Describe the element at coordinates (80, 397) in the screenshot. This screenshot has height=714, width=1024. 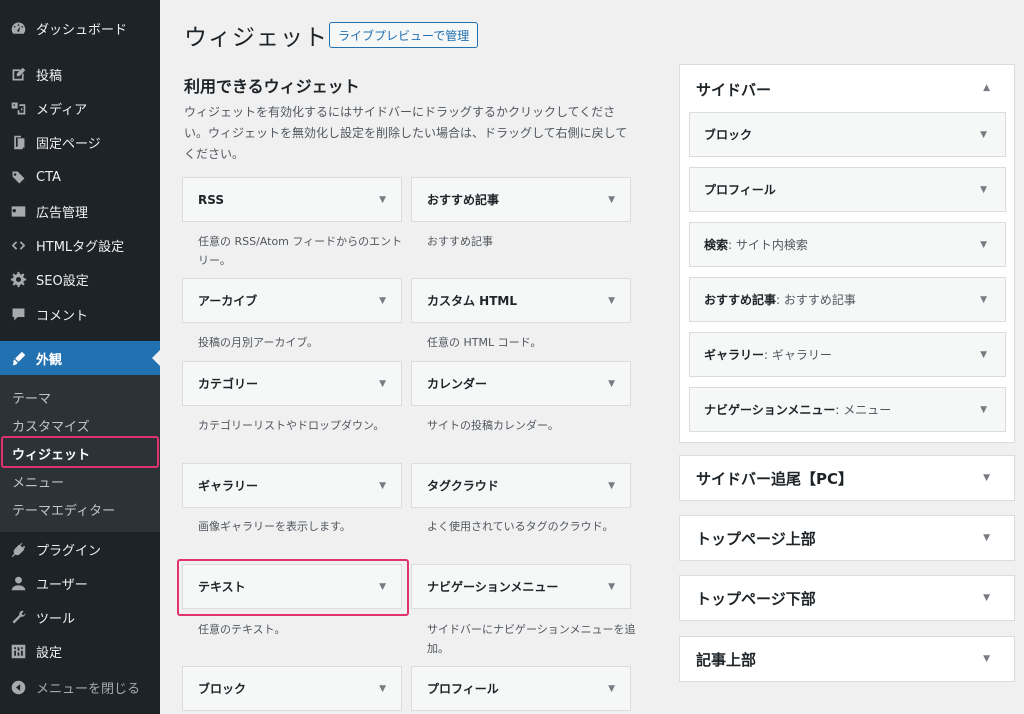
I see `submenu-item-theme: テーマ` at that location.